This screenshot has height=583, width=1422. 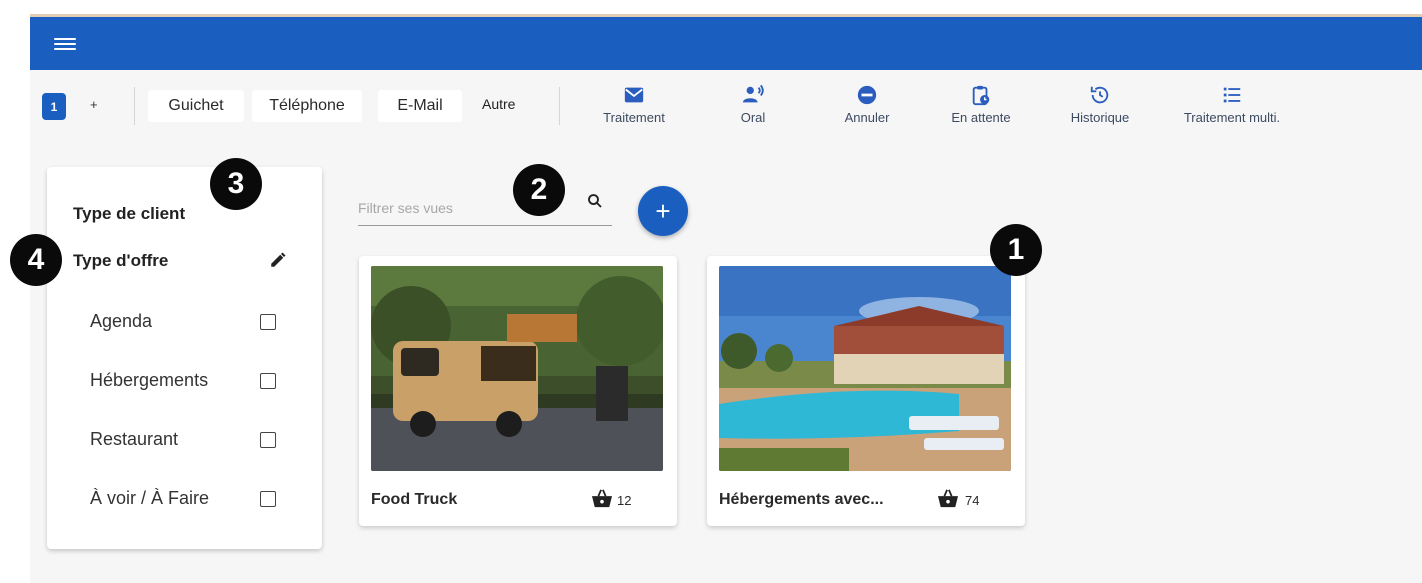 What do you see at coordinates (1100, 117) in the screenshot?
I see `historique-label: Historique` at bounding box center [1100, 117].